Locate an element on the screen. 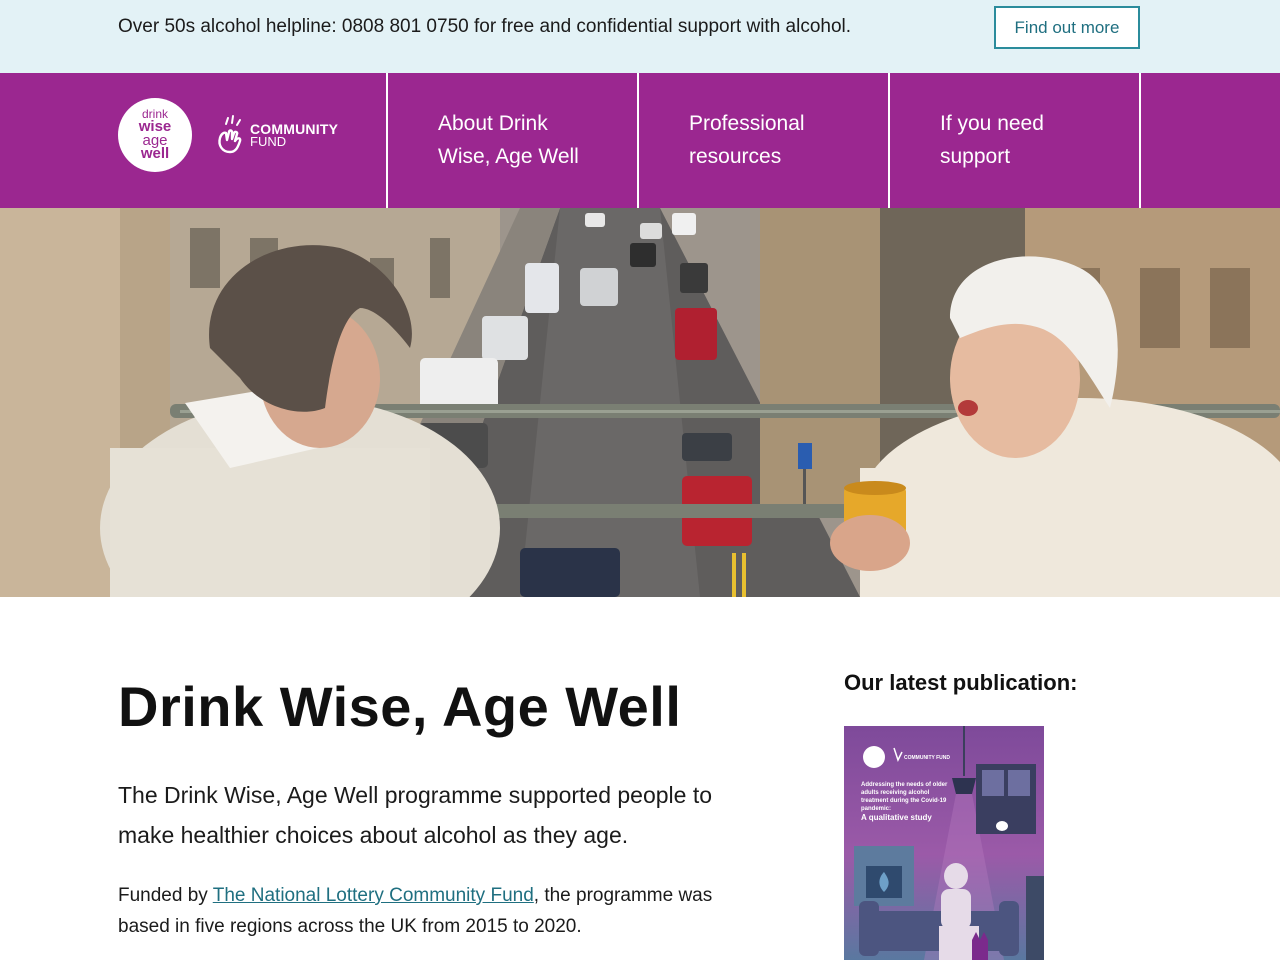 This screenshot has height=960, width=1280. nav-label: If you need is located at coordinates (992, 123).